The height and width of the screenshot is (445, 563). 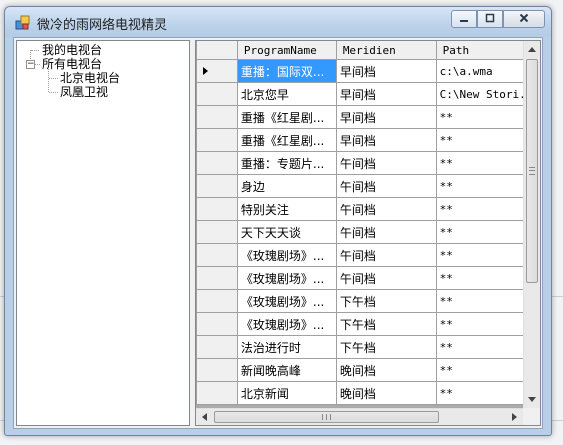 I want to click on collapse-icon: −, so click(x=30, y=64).